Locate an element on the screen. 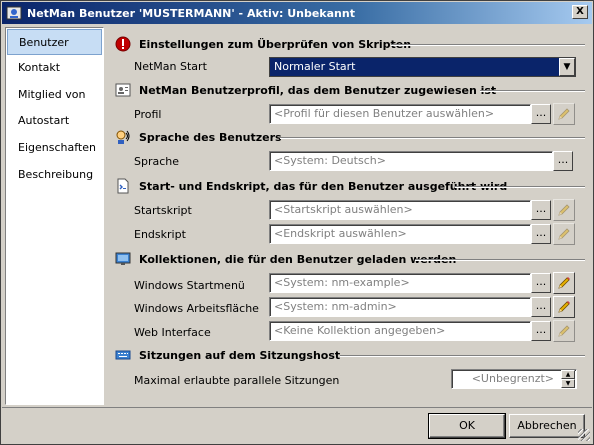 Image resolution: width=594 pixels, height=445 pixels. spin-down-button: ▼ is located at coordinates (568, 383).